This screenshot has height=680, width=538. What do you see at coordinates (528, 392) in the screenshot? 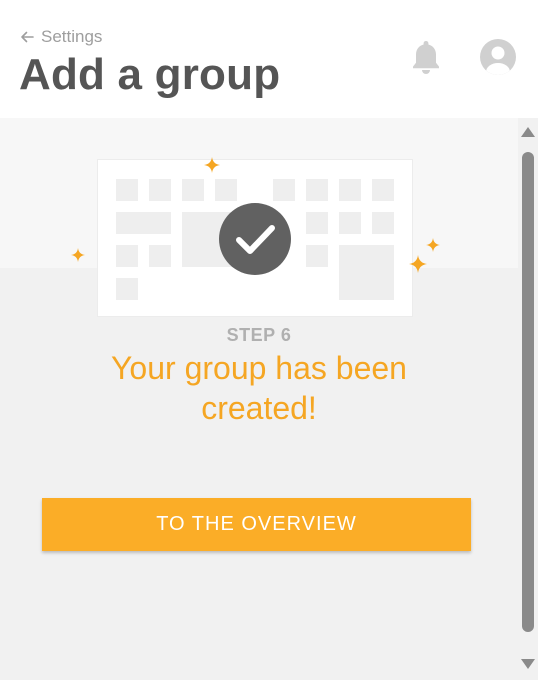
I see `scrollbar-thumb` at bounding box center [528, 392].